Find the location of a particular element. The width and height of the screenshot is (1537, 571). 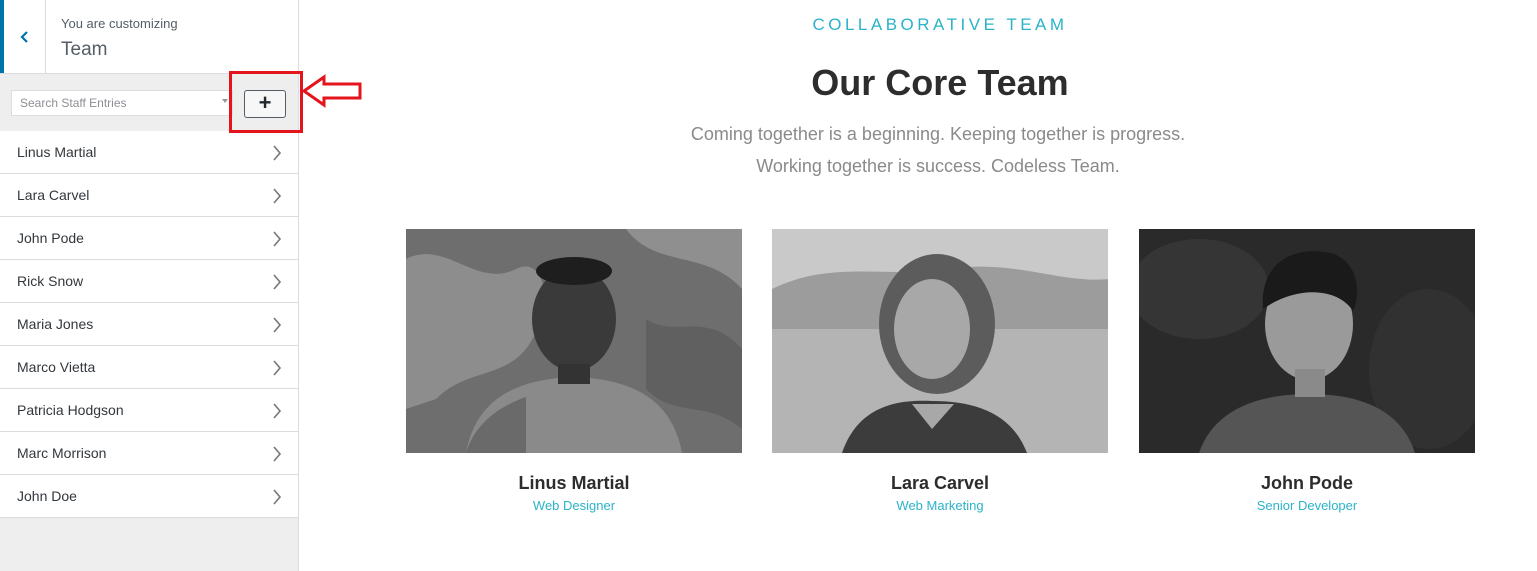

staff-item-name: Linus Martial is located at coordinates (57, 152).